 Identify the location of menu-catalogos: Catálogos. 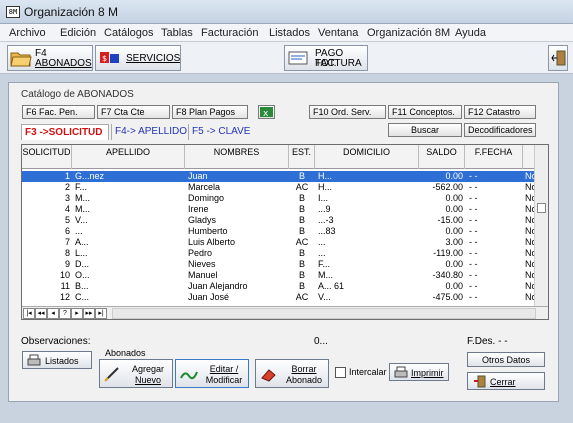
(129, 33).